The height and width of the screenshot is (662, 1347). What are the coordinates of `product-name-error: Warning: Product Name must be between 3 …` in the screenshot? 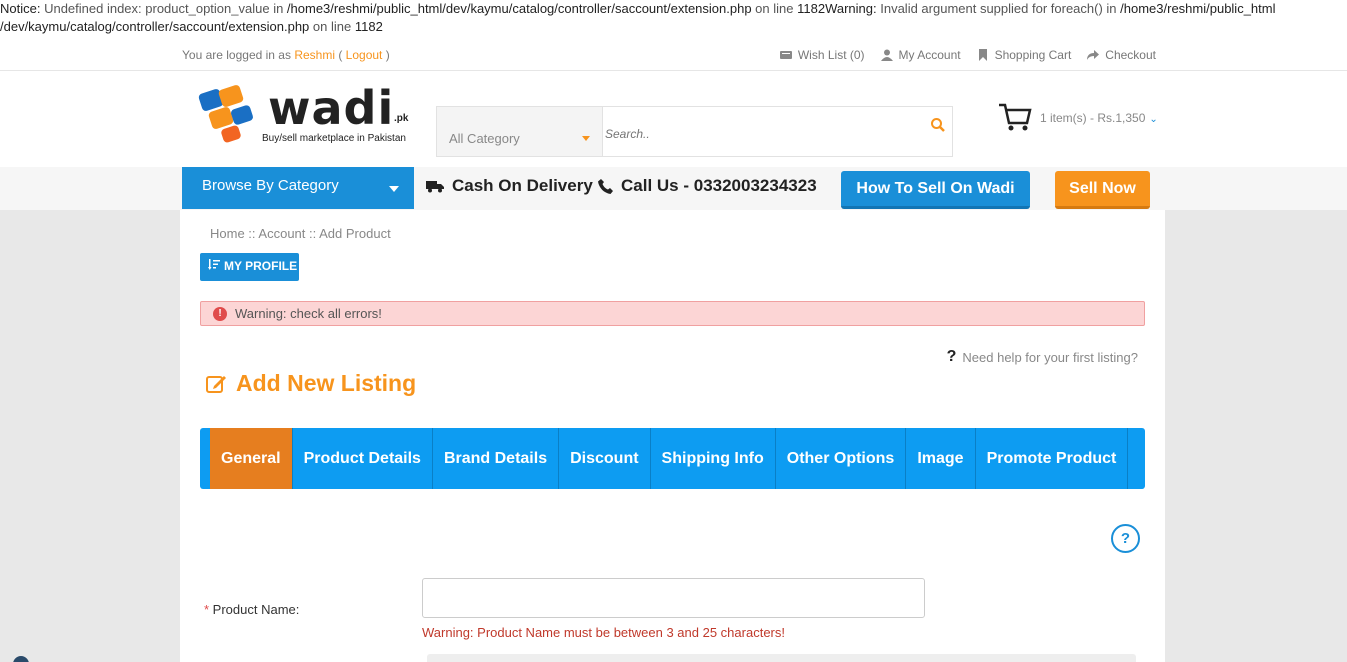 It's located at (603, 632).